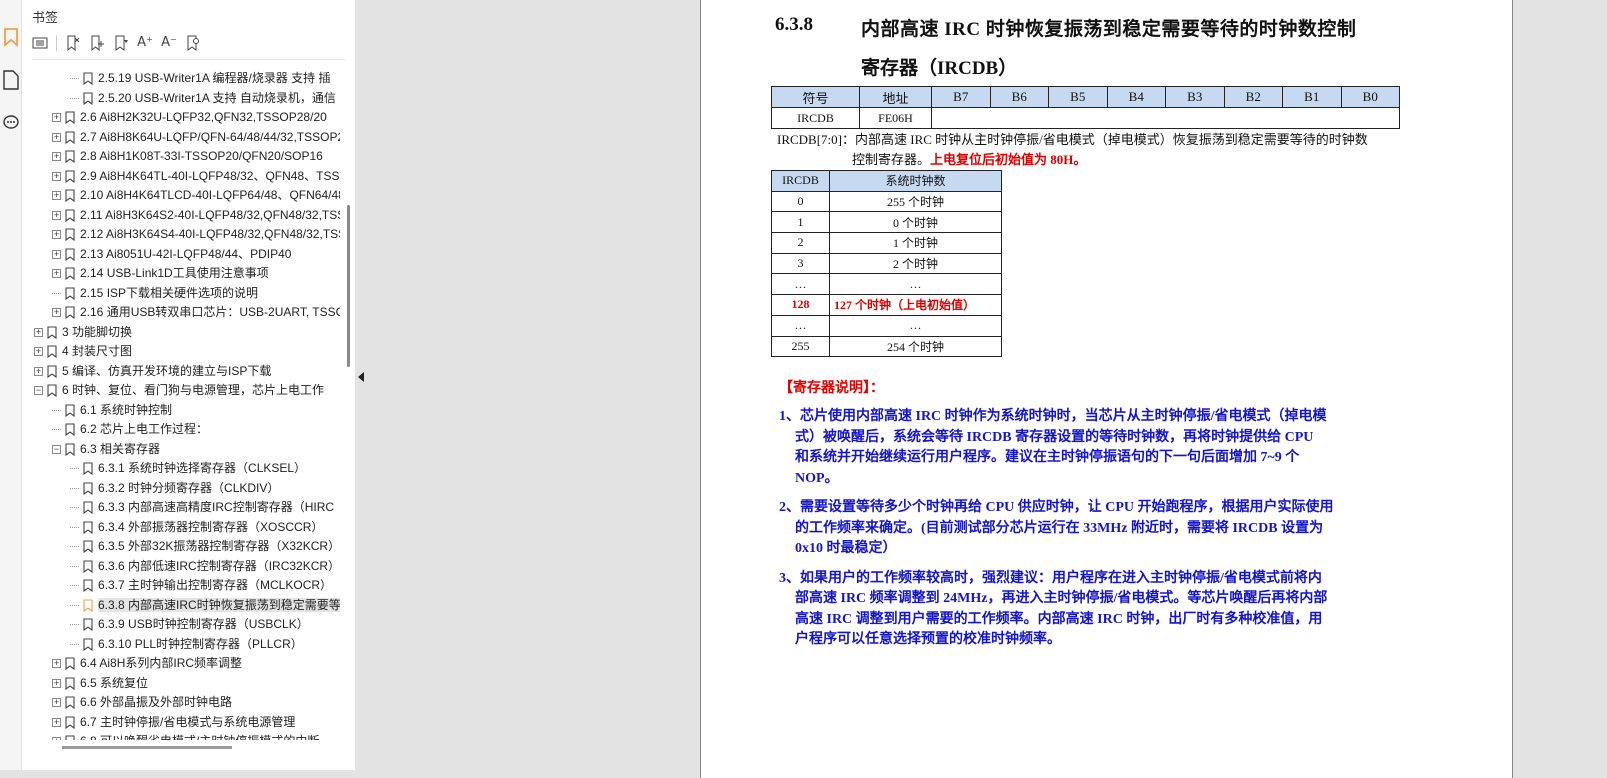 Image resolution: width=1607 pixels, height=778 pixels. Describe the element at coordinates (1078, 97) in the screenshot. I see `header-cell: B5` at that location.